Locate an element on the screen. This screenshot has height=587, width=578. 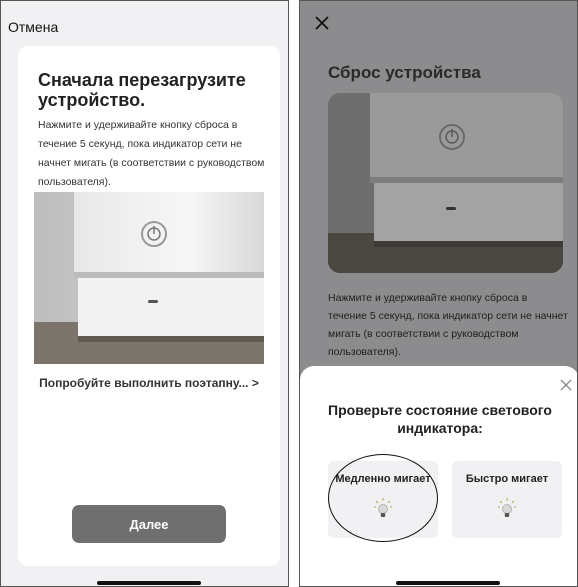
highlight-annotation is located at coordinates (383, 498).